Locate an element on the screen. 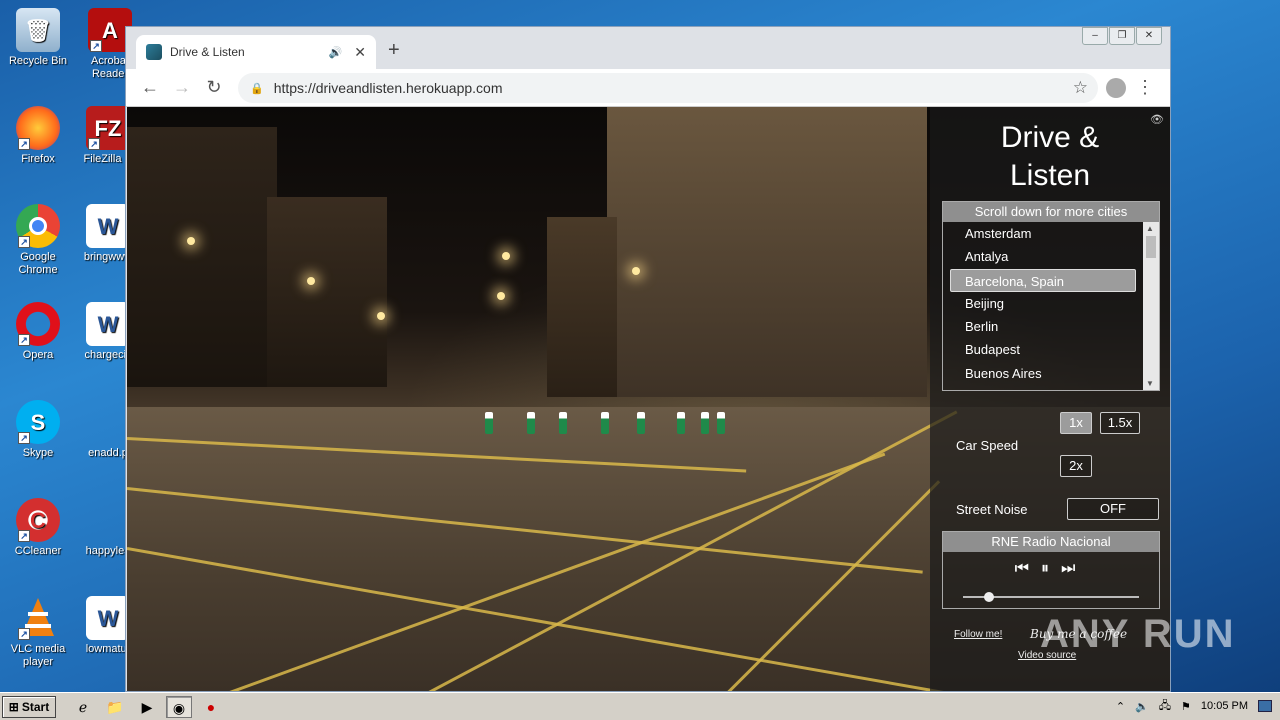 The height and width of the screenshot is (720, 1280). city-selector-header: Scroll down for more cities is located at coordinates (1051, 212).